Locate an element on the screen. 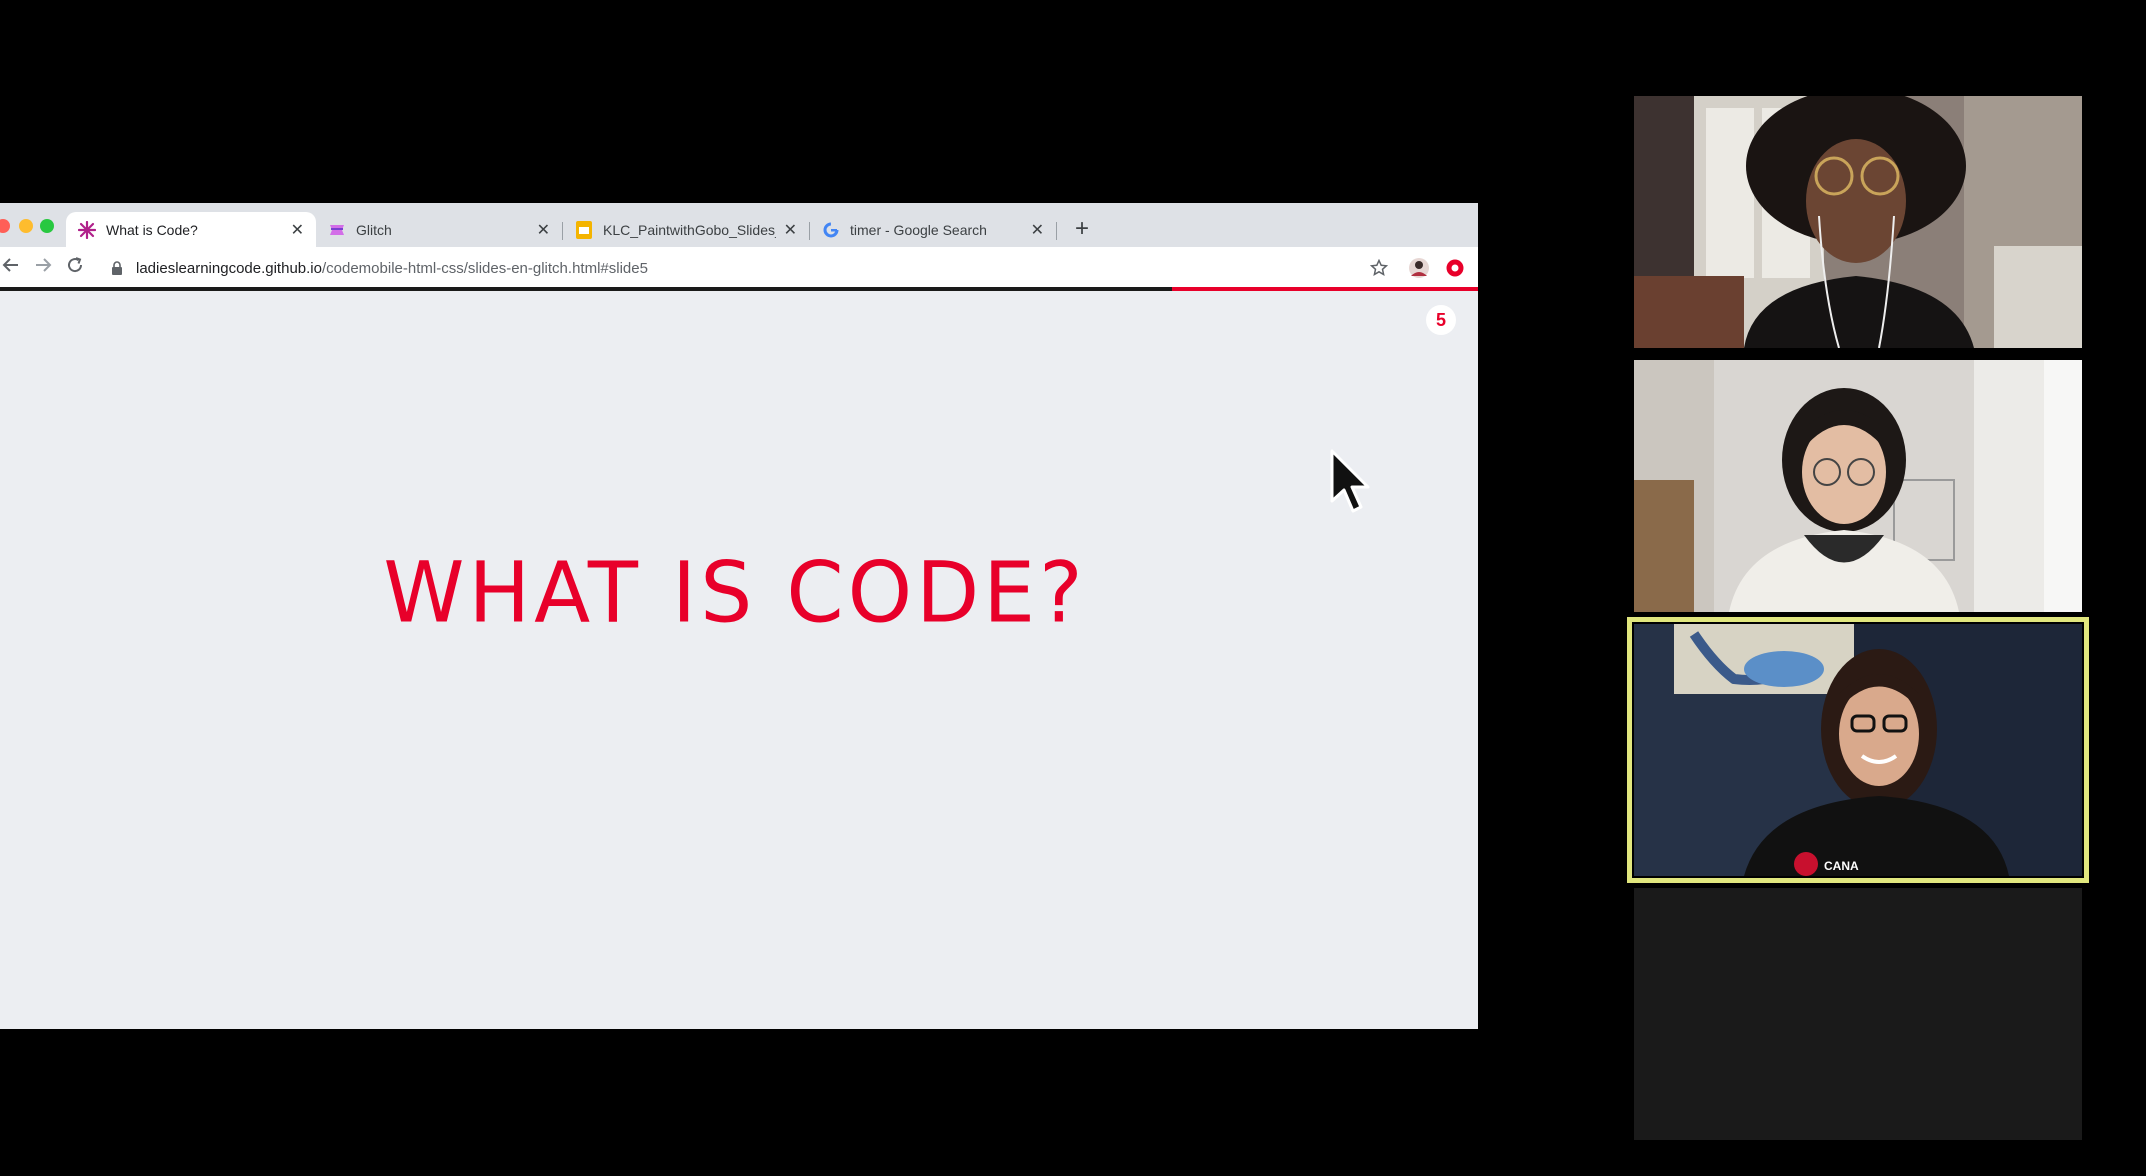 The height and width of the screenshot is (1176, 2146). google-icon is located at coordinates (831, 230).